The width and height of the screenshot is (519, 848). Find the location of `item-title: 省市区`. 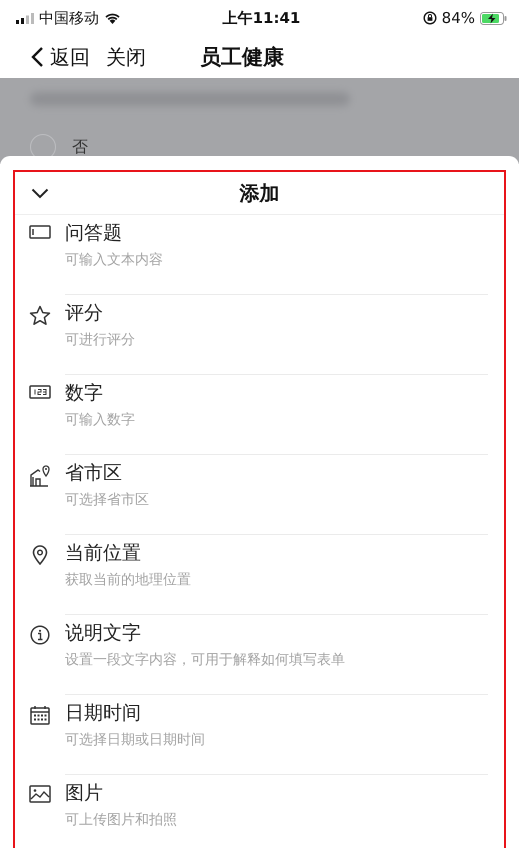

item-title: 省市区 is located at coordinates (93, 473).